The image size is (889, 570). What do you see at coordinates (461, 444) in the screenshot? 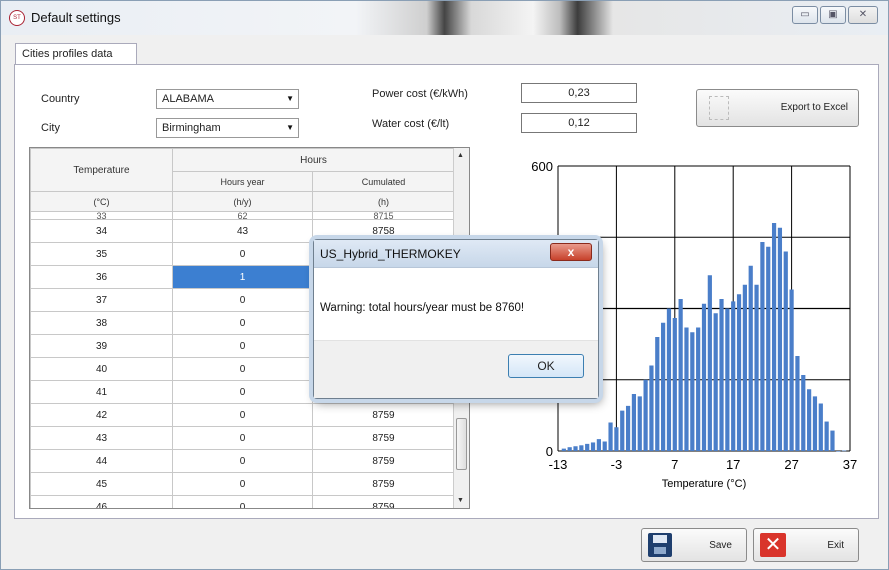
I see `scroll-thumb` at bounding box center [461, 444].